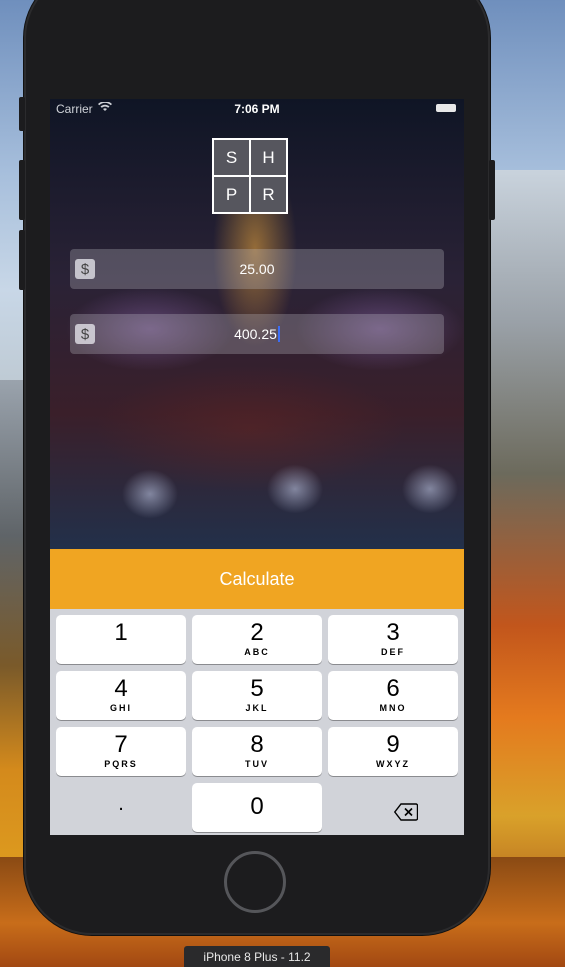 This screenshot has width=565, height=967. Describe the element at coordinates (492, 190) in the screenshot. I see `power-button` at that location.